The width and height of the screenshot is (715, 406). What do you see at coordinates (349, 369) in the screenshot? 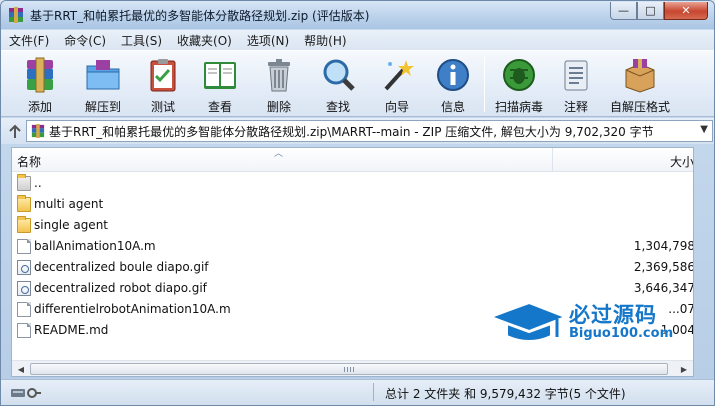
I see `scrollbar-thumb` at bounding box center [349, 369].